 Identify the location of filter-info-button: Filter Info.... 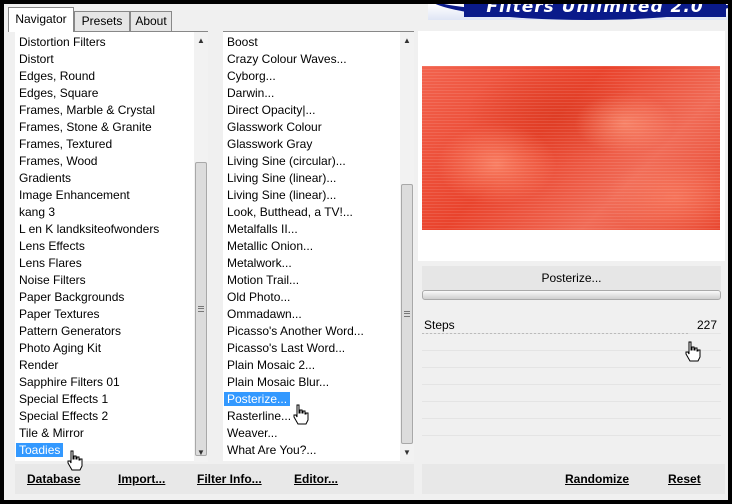
(229, 479).